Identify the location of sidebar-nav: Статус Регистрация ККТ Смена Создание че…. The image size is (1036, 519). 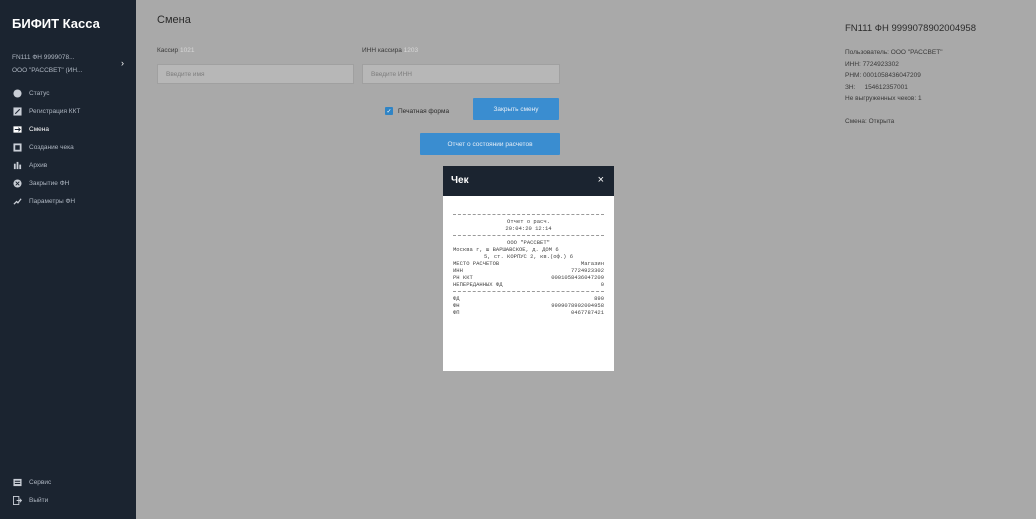
(68, 147).